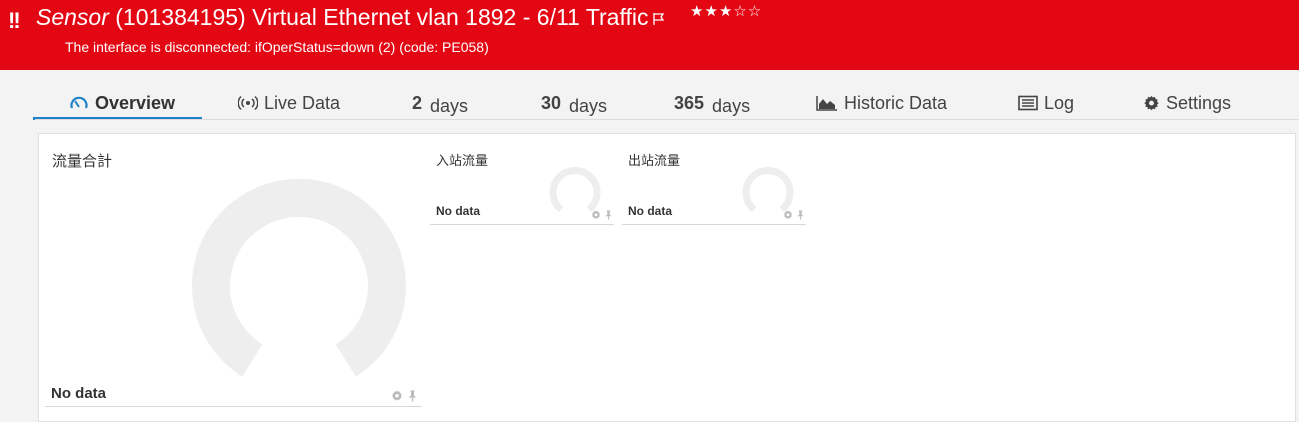 The image size is (1299, 422). Describe the element at coordinates (689, 102) in the screenshot. I see `tab-number: 365` at that location.